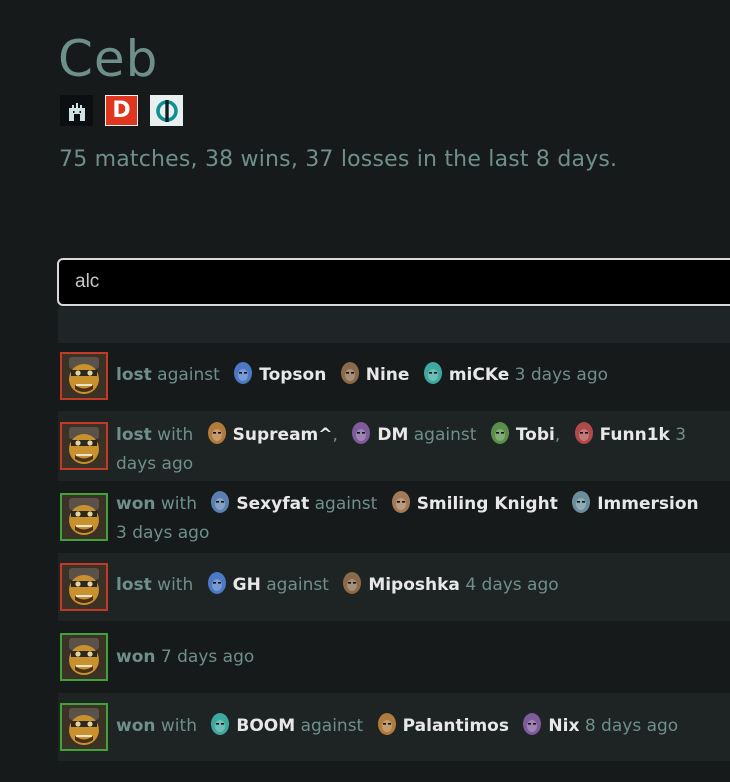 The height and width of the screenshot is (782, 730). I want to click on opponent-name: Smiling Knight, so click(487, 504).